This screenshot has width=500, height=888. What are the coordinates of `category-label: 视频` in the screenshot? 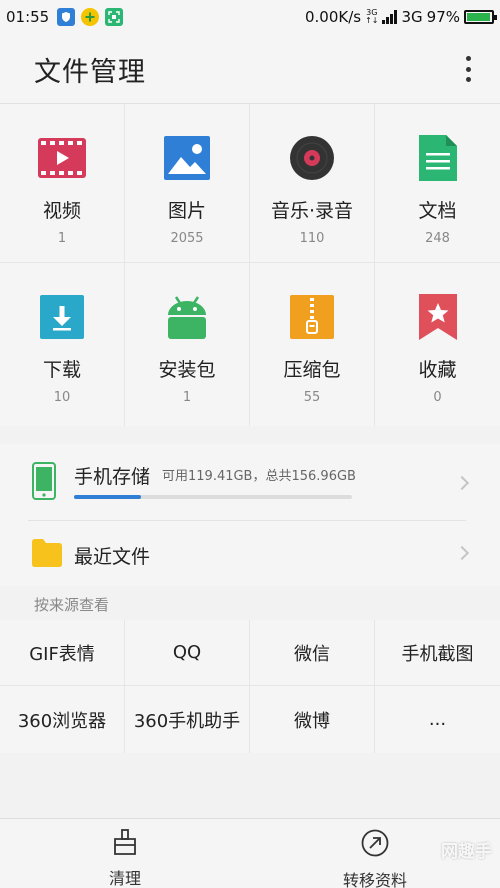 It's located at (61, 211).